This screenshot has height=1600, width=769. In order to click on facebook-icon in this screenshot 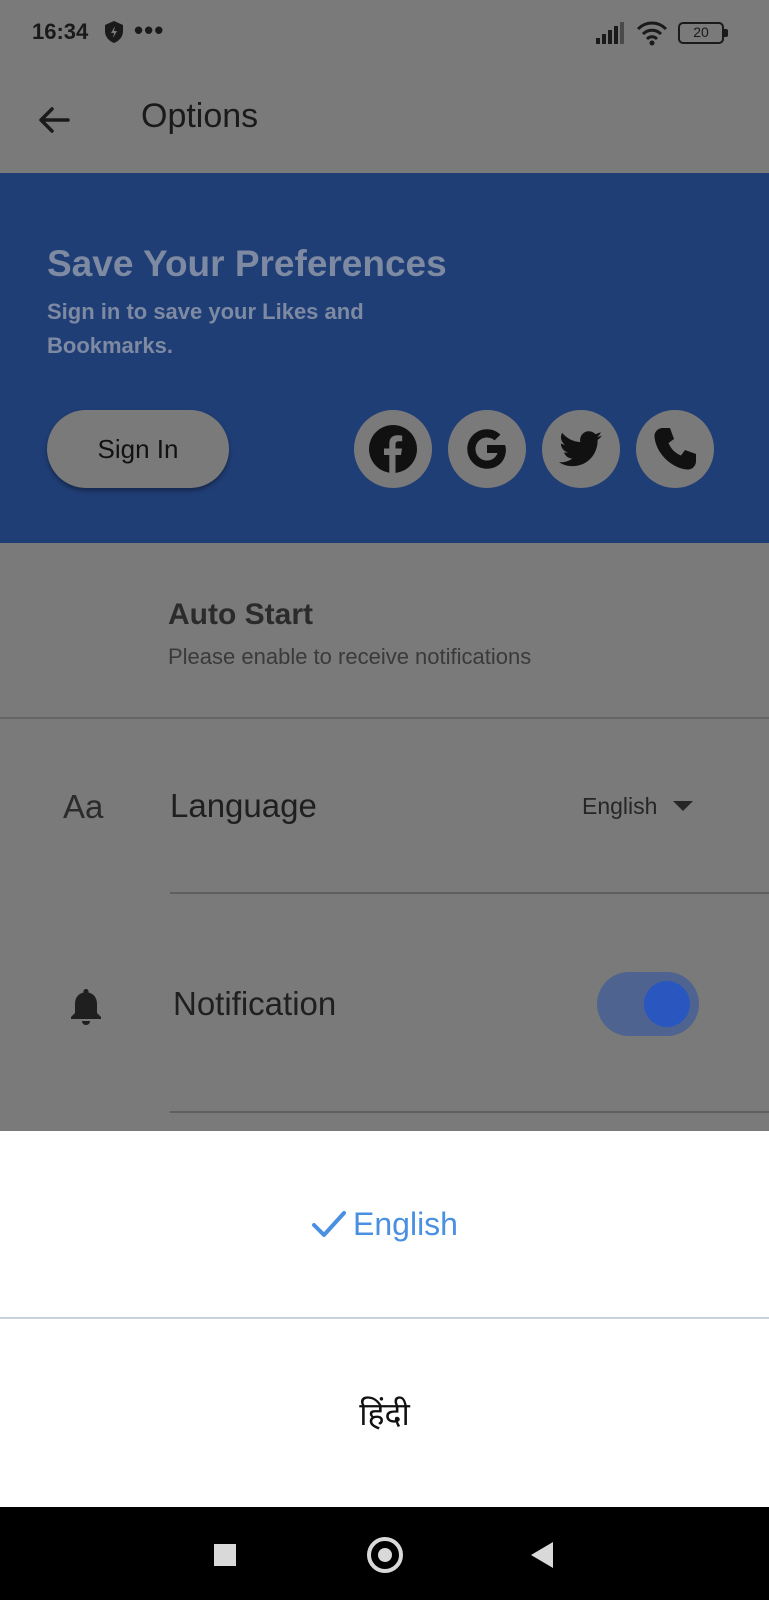, I will do `click(393, 449)`.